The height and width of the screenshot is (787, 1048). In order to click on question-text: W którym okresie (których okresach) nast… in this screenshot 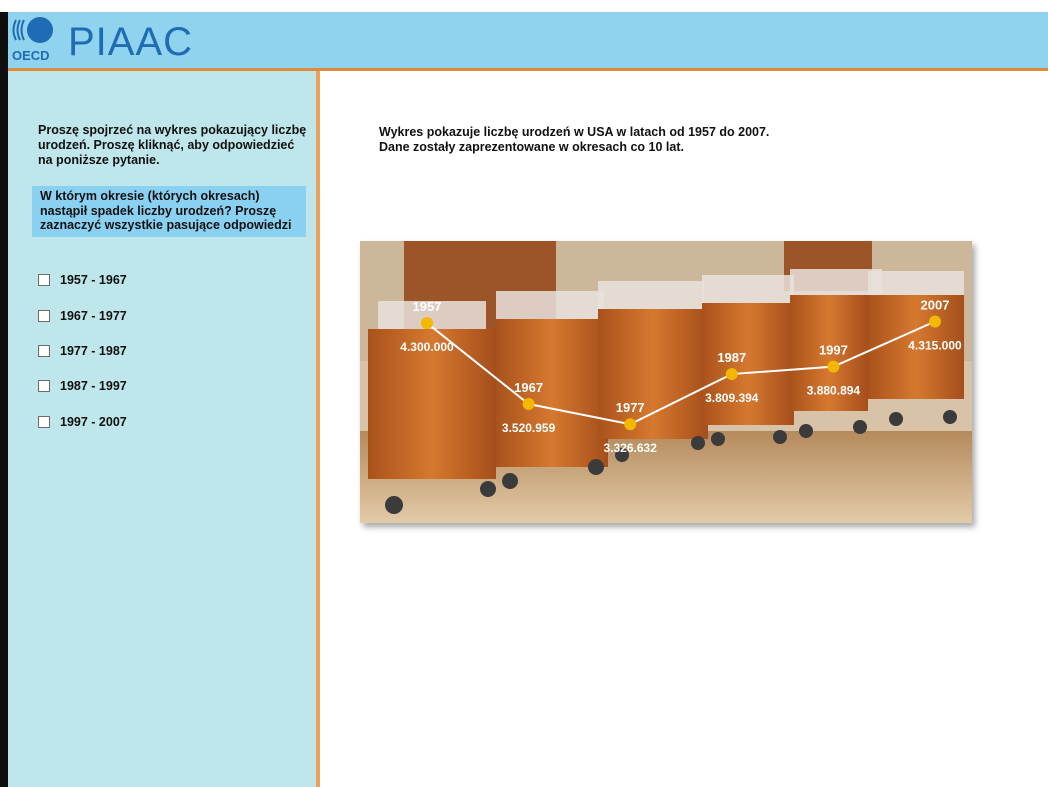, I will do `click(169, 211)`.